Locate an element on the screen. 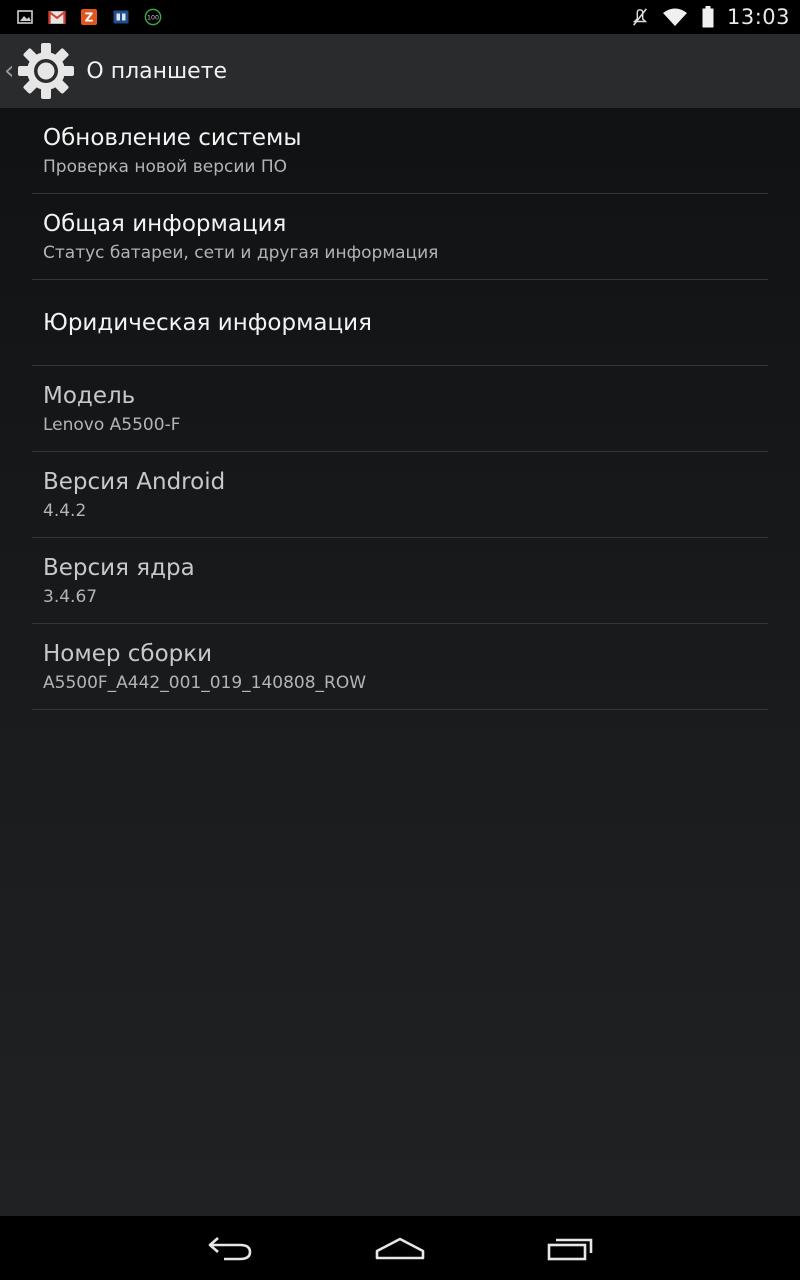 The width and height of the screenshot is (800, 1280). pref-kernel-version: Версия ядра 3.4.67 is located at coordinates (400, 581).